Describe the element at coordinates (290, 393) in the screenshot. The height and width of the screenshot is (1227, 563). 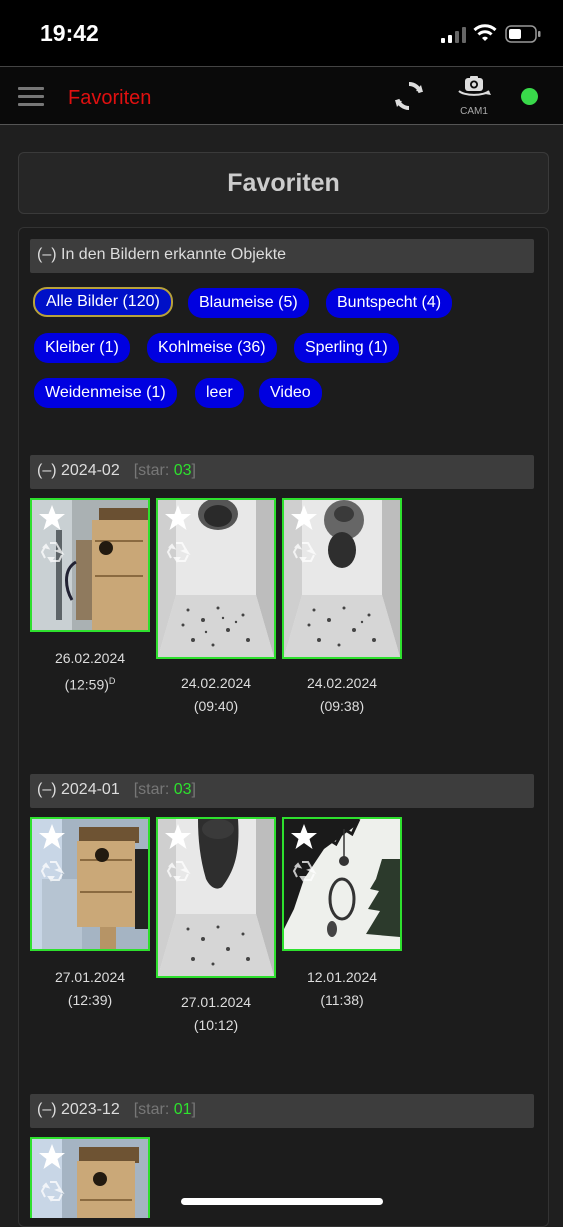
I see `filter-chip-video: Video` at that location.